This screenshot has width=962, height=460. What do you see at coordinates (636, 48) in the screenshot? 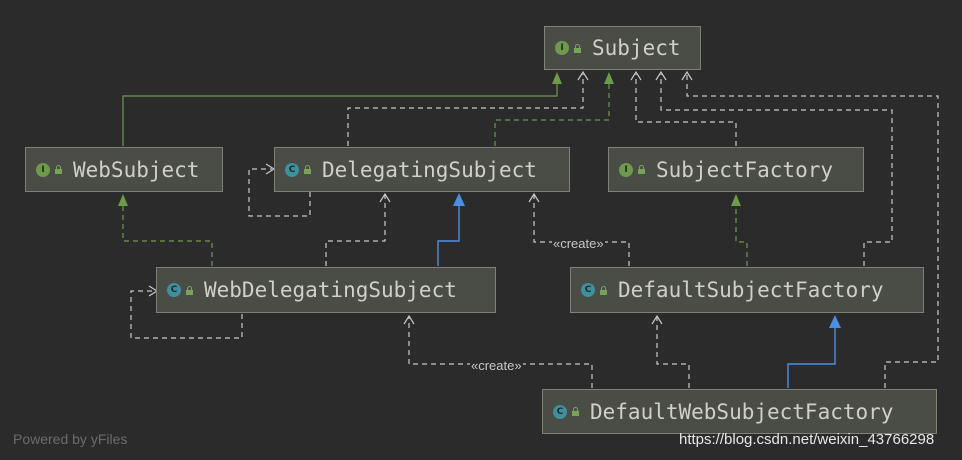
I see `node-label: Subject` at bounding box center [636, 48].